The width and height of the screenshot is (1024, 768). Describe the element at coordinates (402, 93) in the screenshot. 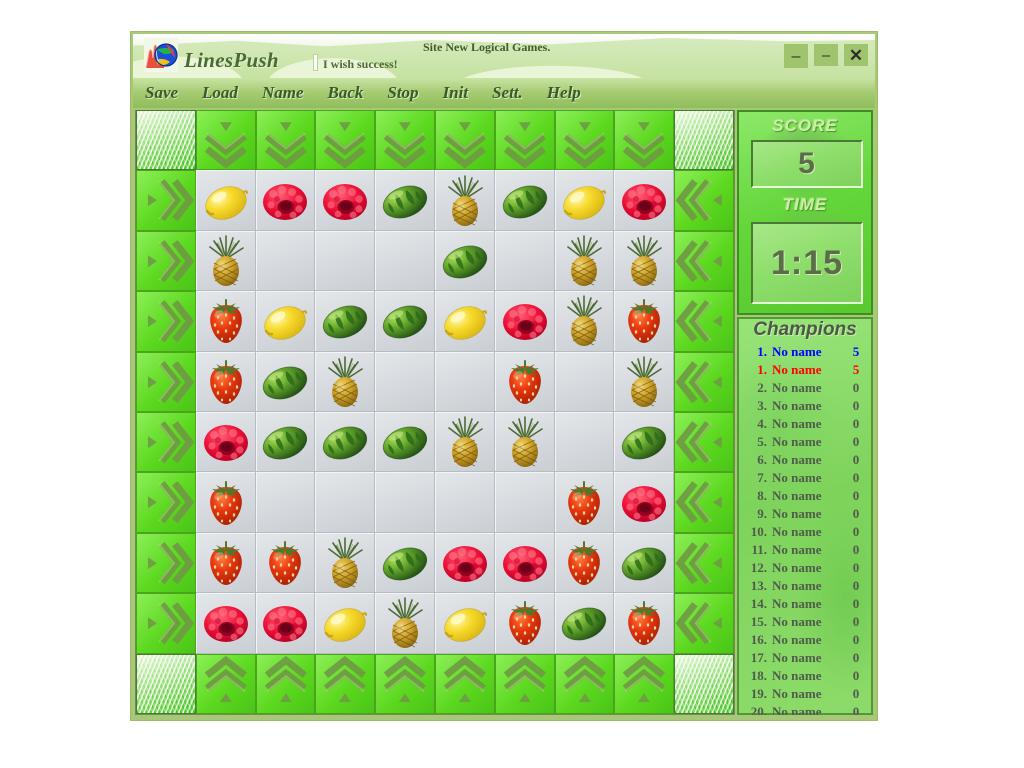

I see `menu-item-stop: Stop` at that location.